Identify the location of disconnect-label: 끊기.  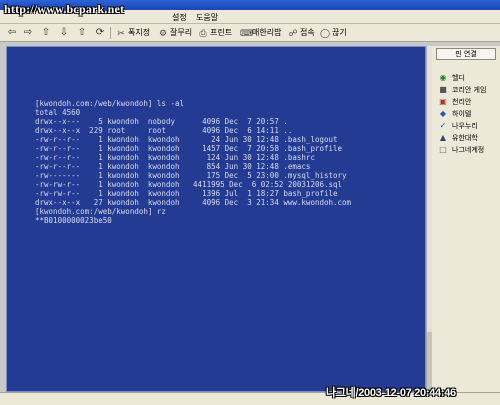
(339, 32).